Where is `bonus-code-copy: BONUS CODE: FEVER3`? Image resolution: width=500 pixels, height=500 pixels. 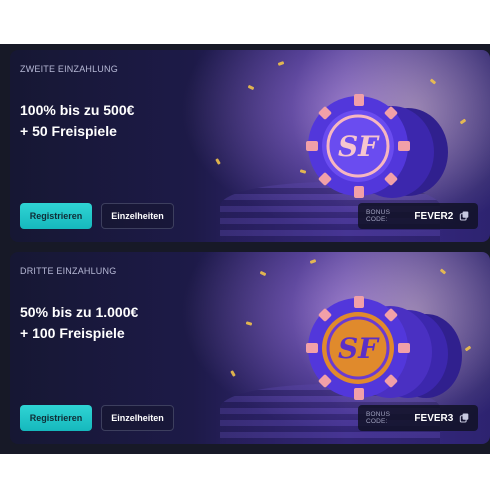
bonus-code-copy: BONUS CODE: FEVER3 is located at coordinates (418, 418).